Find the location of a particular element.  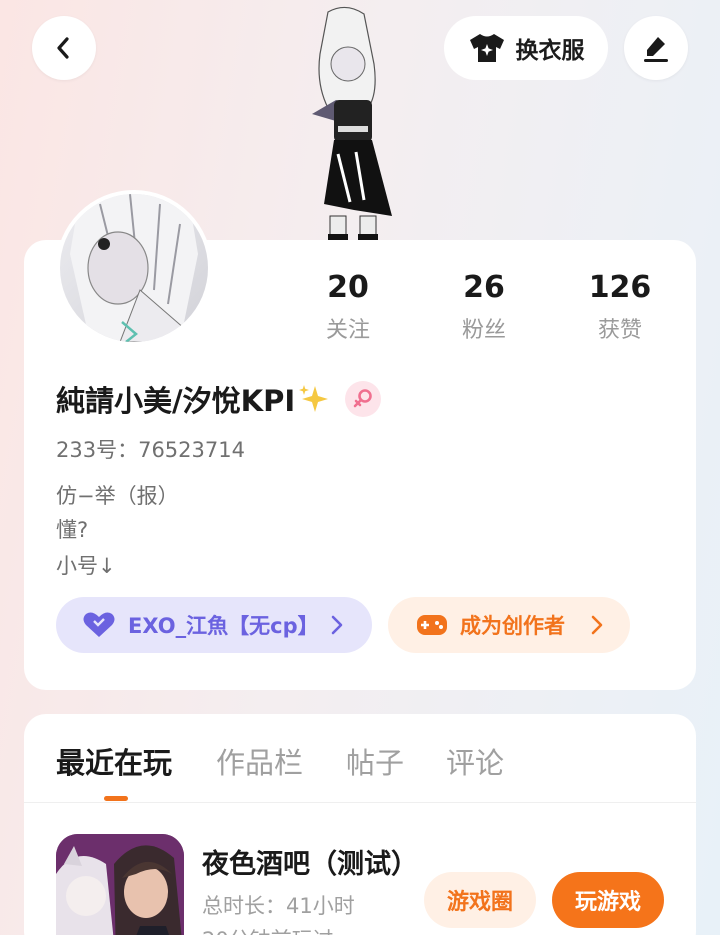

followers-label: 粉丝 is located at coordinates (483, 330).